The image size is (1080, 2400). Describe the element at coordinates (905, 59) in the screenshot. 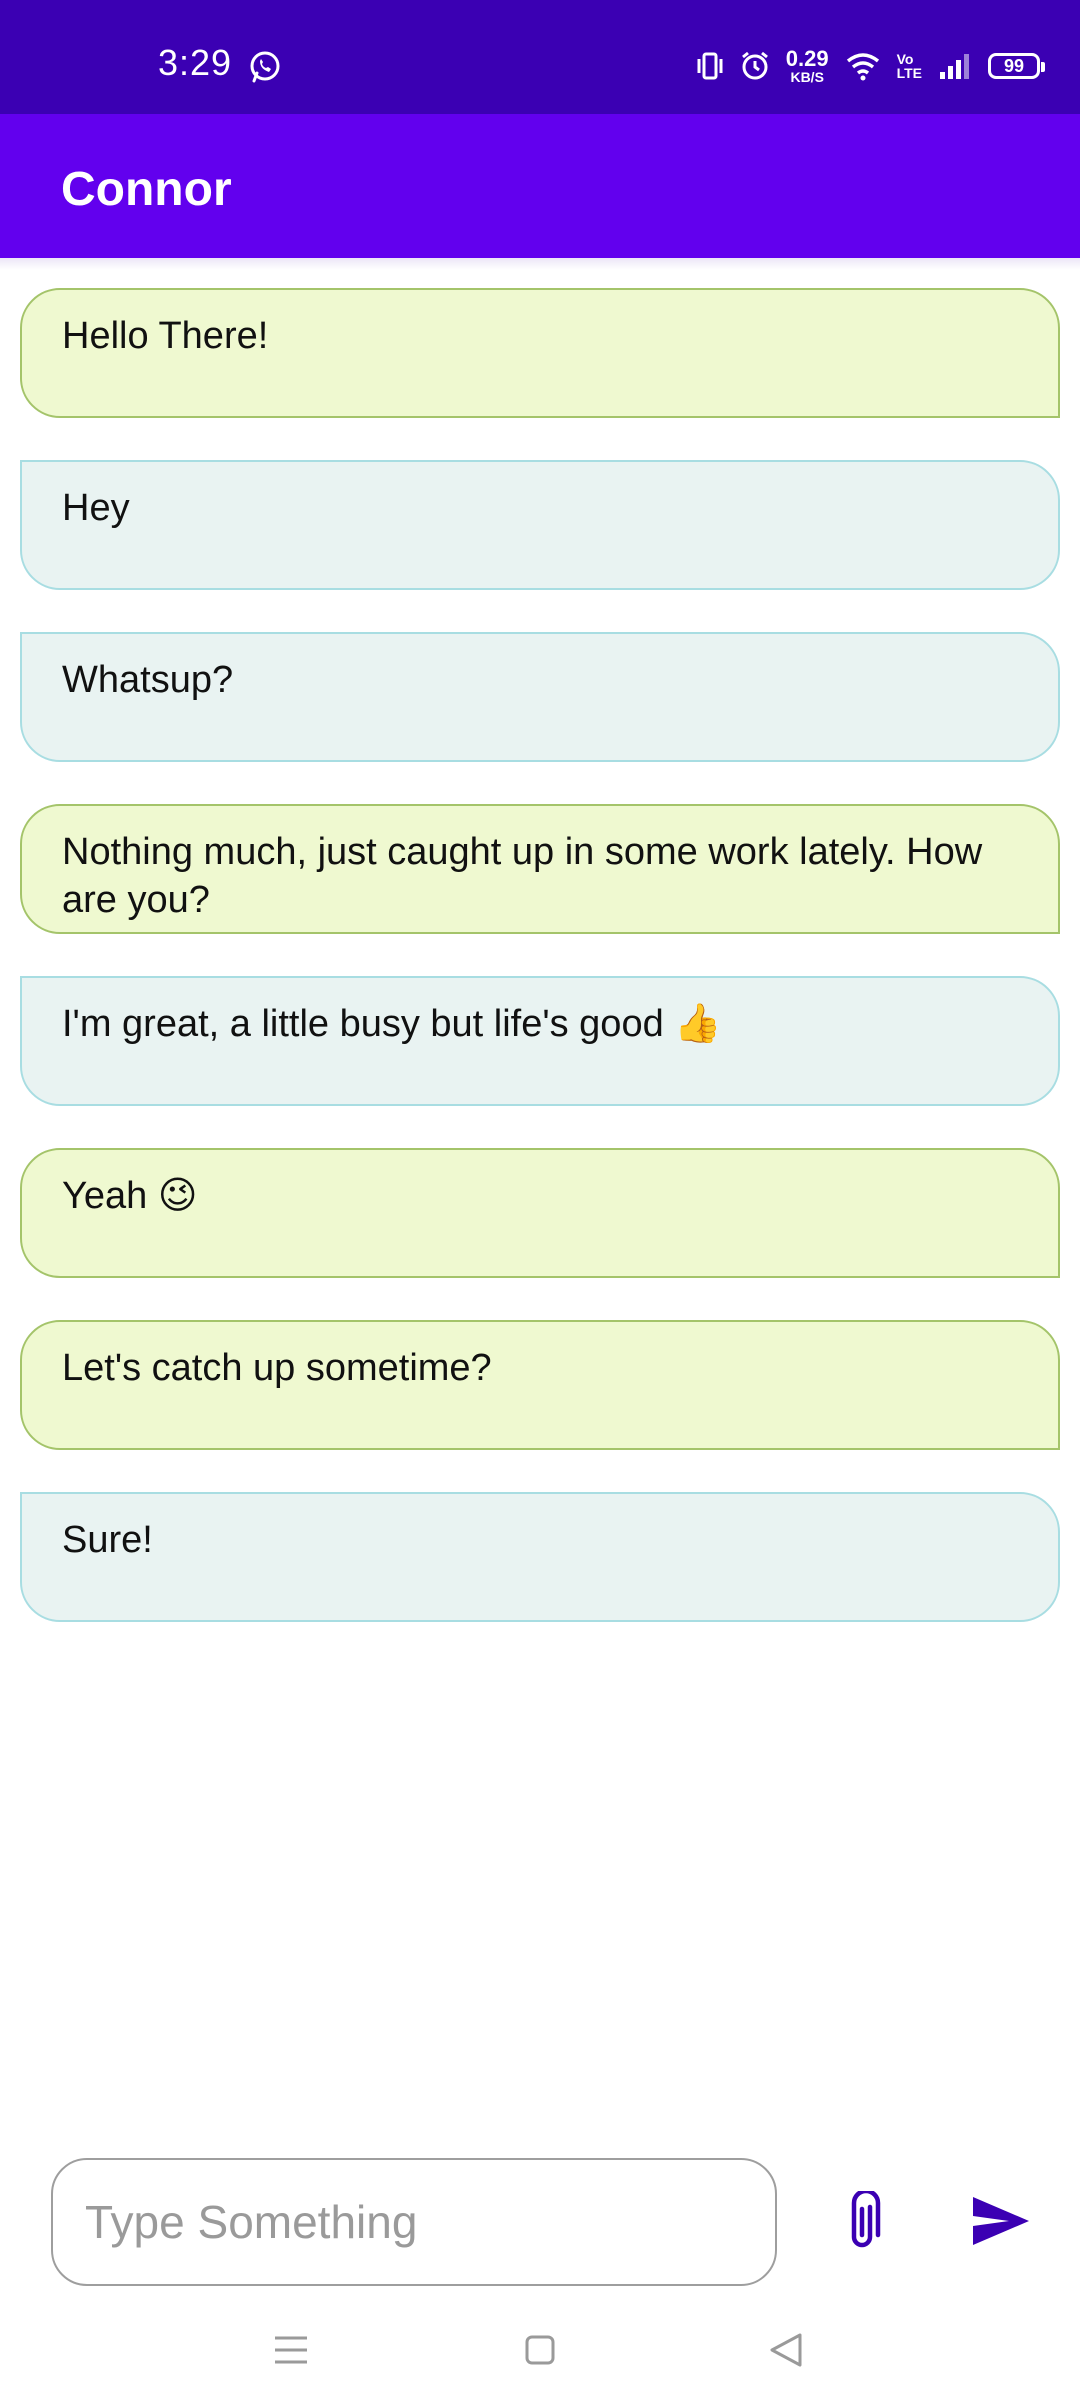

I see `volte-top: Vo` at that location.